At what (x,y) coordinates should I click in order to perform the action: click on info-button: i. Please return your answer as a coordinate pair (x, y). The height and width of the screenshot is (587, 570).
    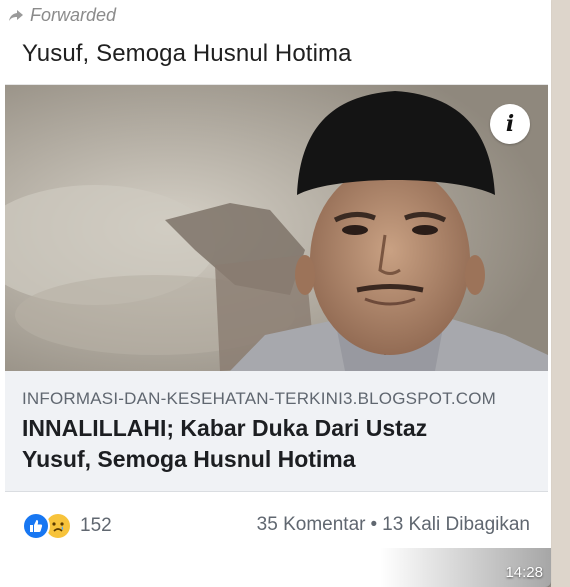
    Looking at the image, I should click on (510, 124).